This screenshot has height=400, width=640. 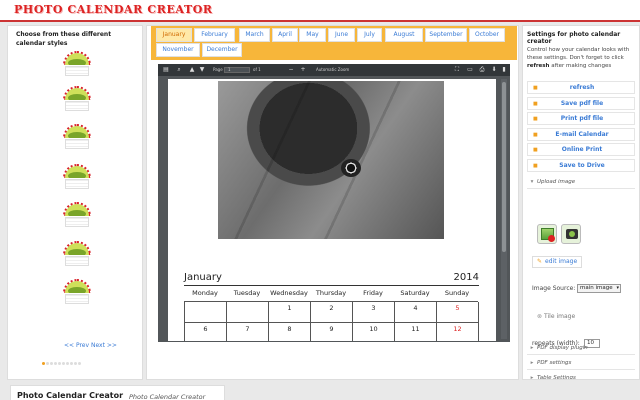 I want to click on print-pdf-file-button: ■ Print pdf file, so click(x=581, y=118).